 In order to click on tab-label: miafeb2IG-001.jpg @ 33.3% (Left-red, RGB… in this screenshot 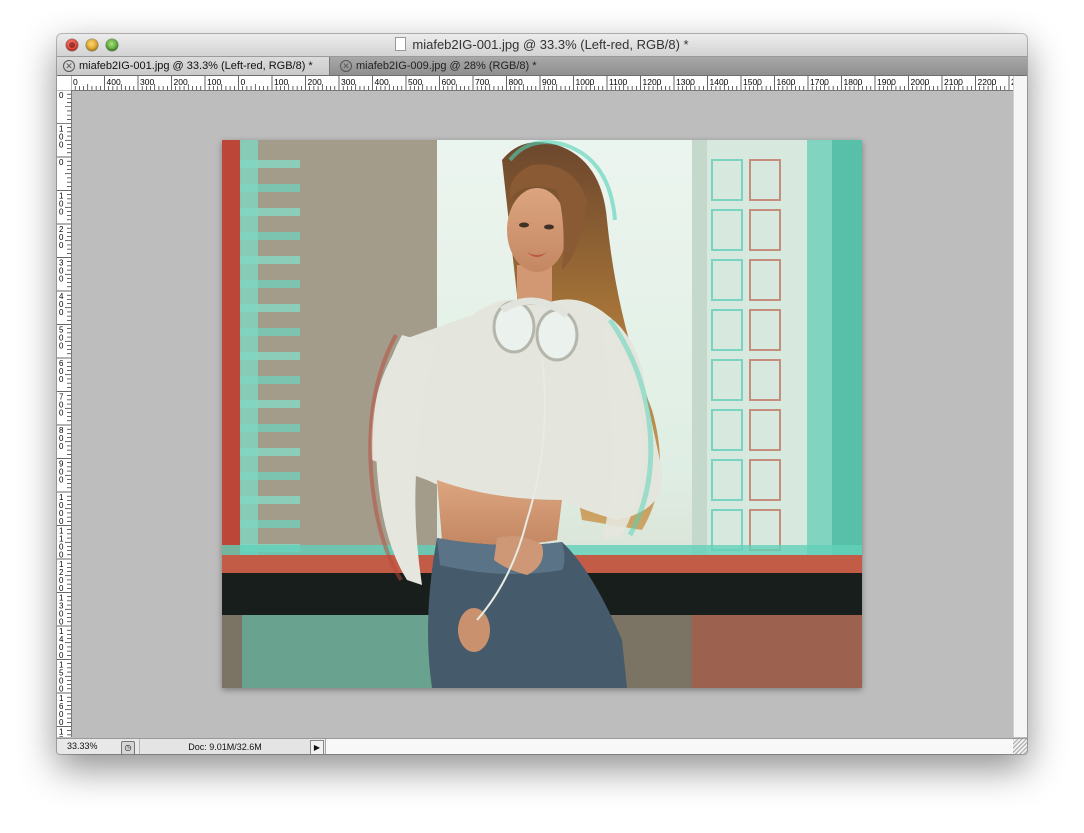, I will do `click(196, 66)`.